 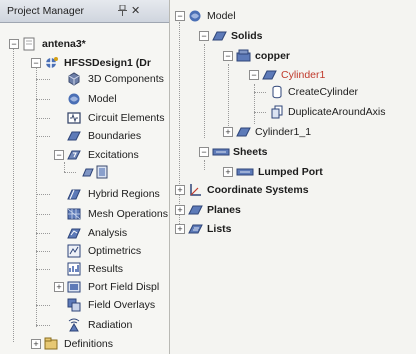 I want to click on tree-item-label: Lumped Port, so click(x=290, y=172).